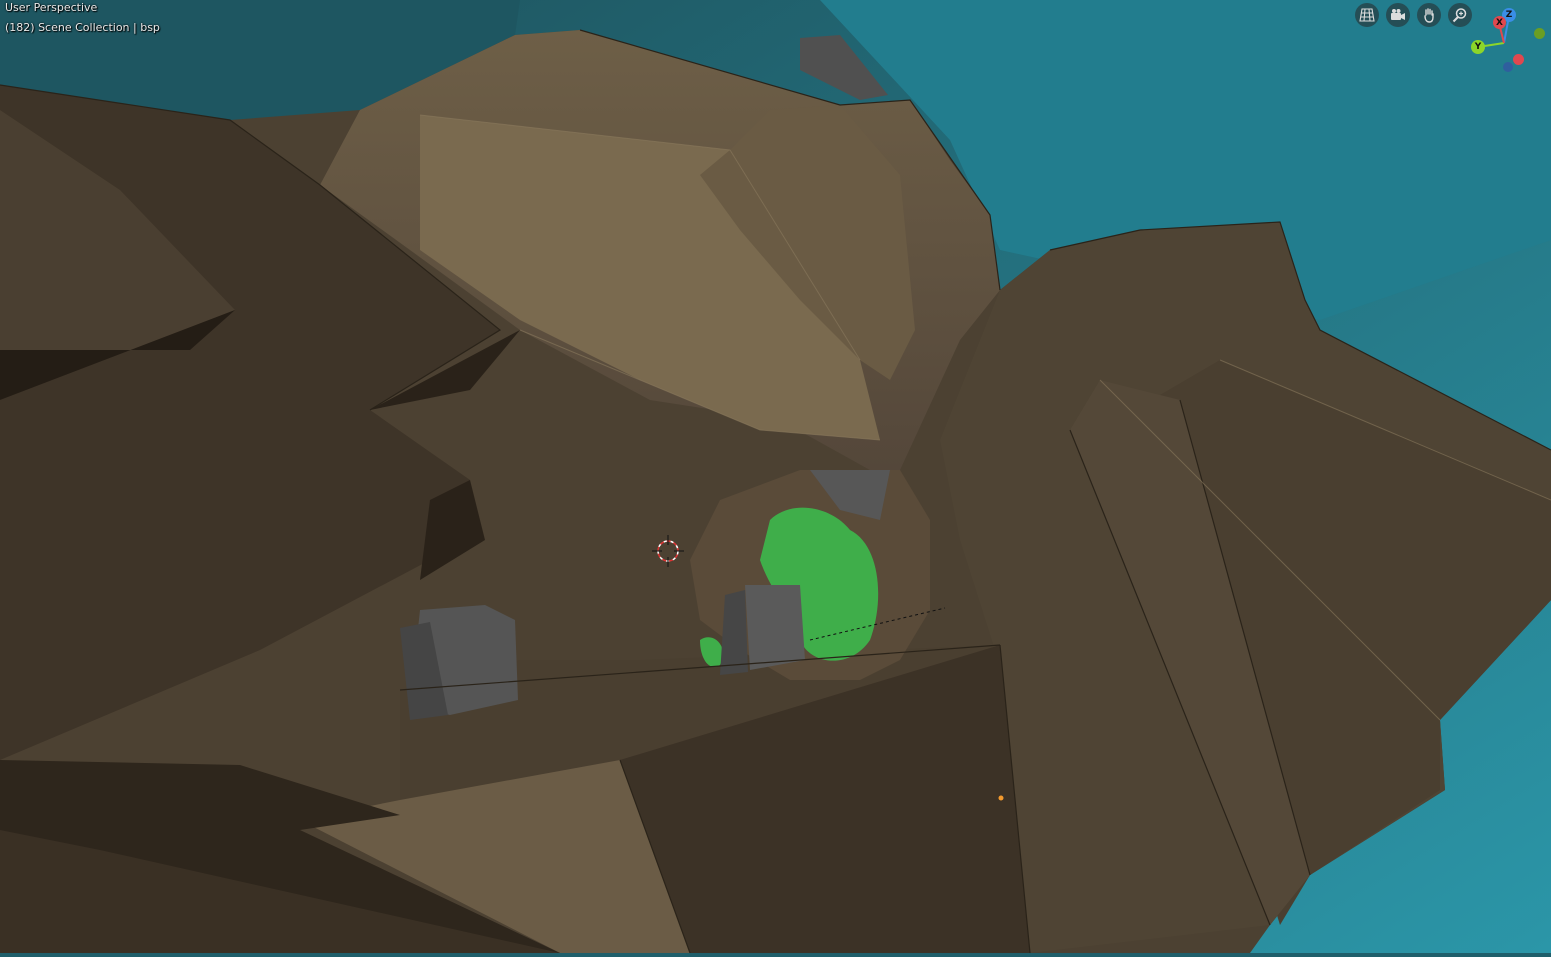 The height and width of the screenshot is (957, 1551). What do you see at coordinates (1478, 47) in the screenshot?
I see `gizmo-y-axis: Y` at bounding box center [1478, 47].